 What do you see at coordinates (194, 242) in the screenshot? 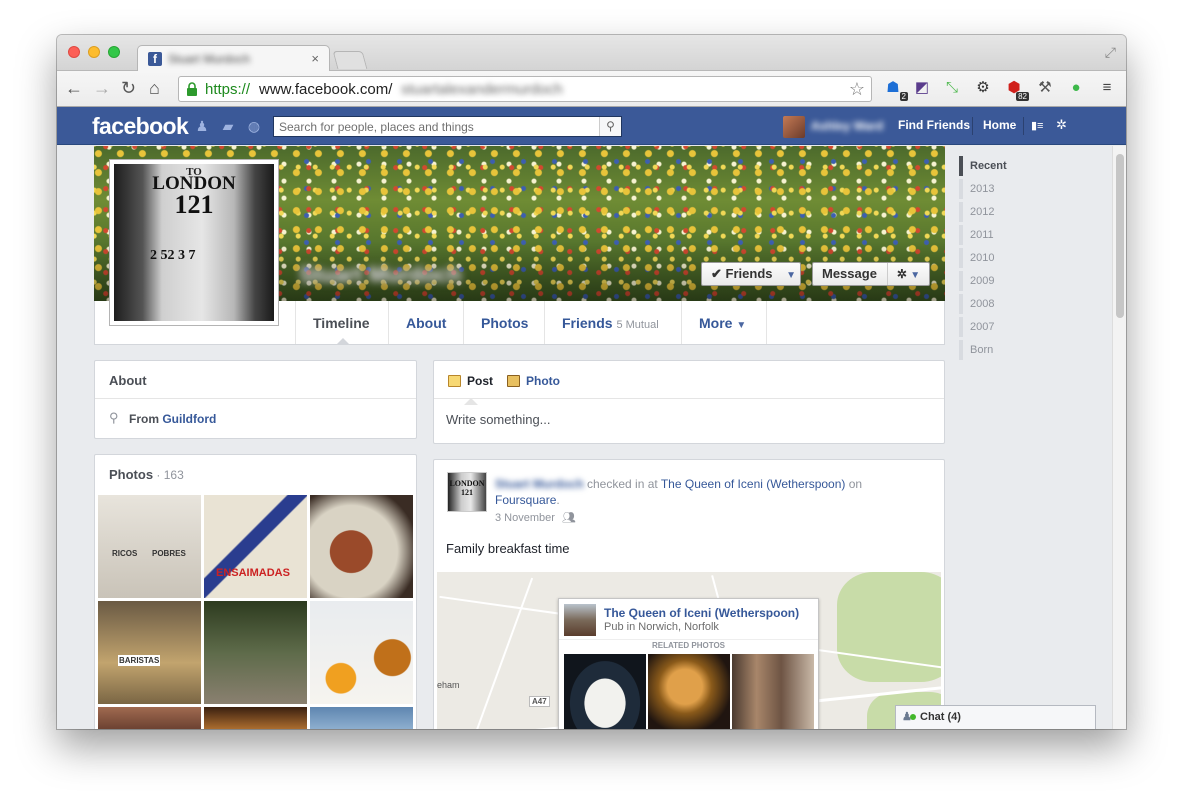
I see `profile-picture: TO LONDON 121 2 52 3 7` at bounding box center [194, 242].